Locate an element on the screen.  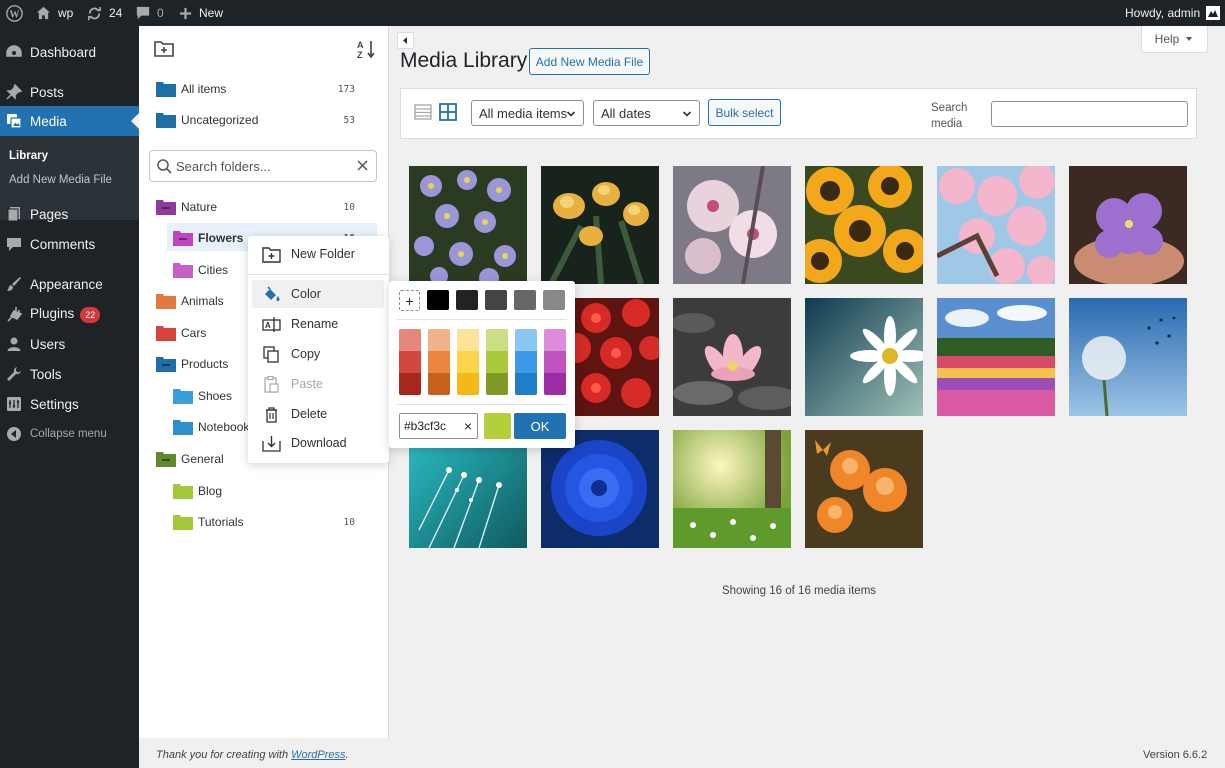
folder-tutorials: Tutorials 10 is located at coordinates (275, 522).